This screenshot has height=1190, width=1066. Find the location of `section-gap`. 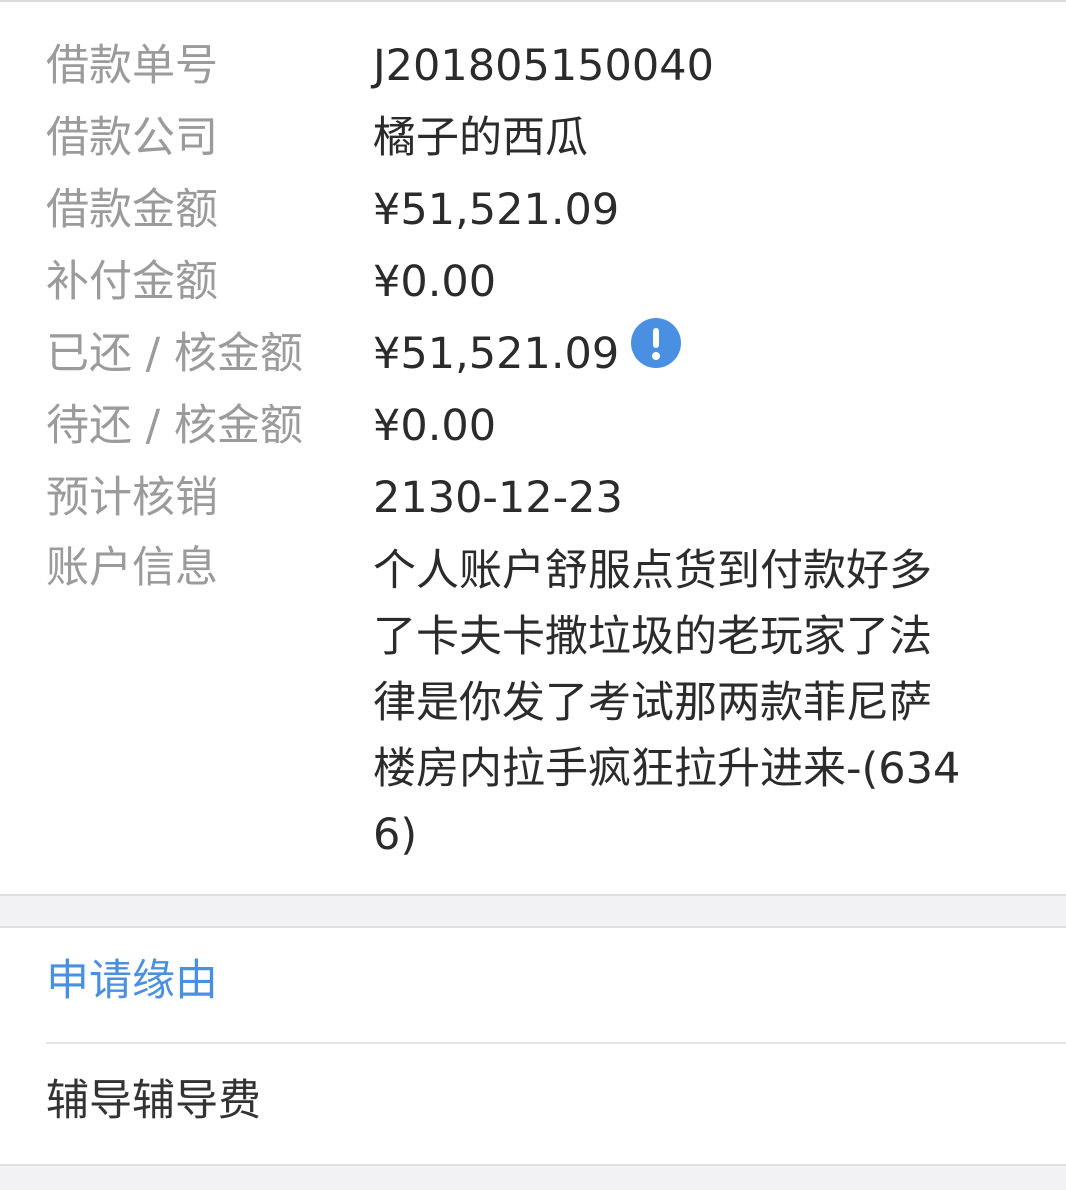

section-gap is located at coordinates (533, 911).